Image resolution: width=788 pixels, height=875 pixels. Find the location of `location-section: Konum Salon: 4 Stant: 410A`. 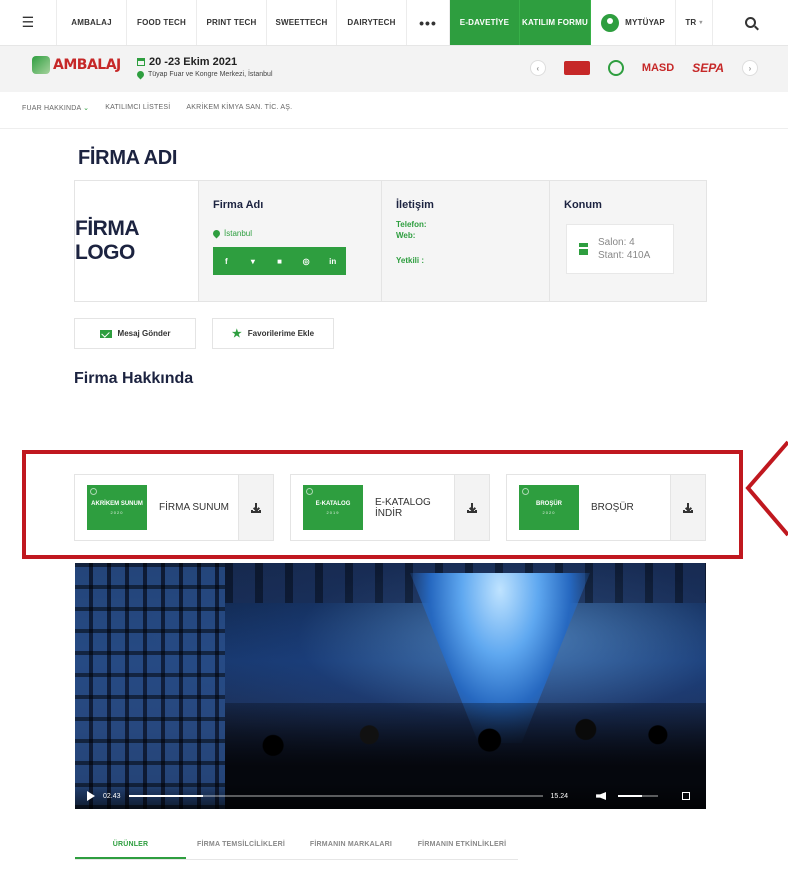

location-section: Konum Salon: 4 Stant: 410A is located at coordinates (628, 241).